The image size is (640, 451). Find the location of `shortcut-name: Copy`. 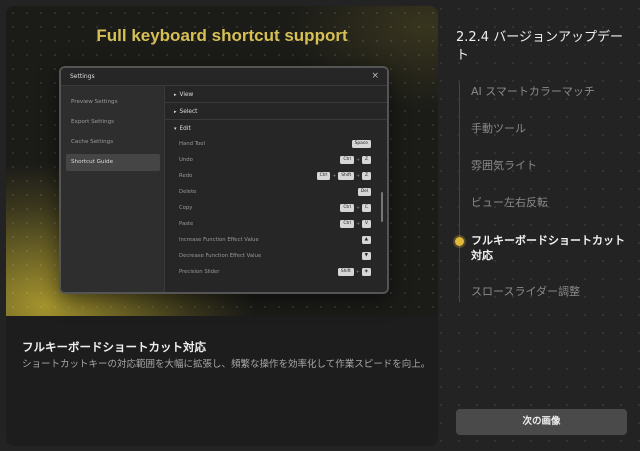

shortcut-name: Copy is located at coordinates (186, 208).